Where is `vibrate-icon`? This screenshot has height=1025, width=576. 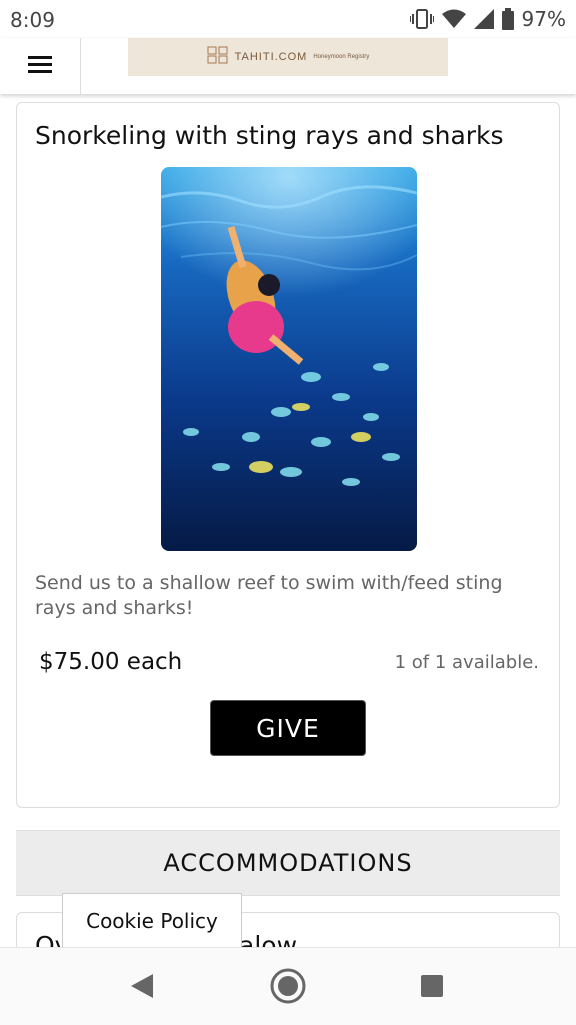
vibrate-icon is located at coordinates (421, 19).